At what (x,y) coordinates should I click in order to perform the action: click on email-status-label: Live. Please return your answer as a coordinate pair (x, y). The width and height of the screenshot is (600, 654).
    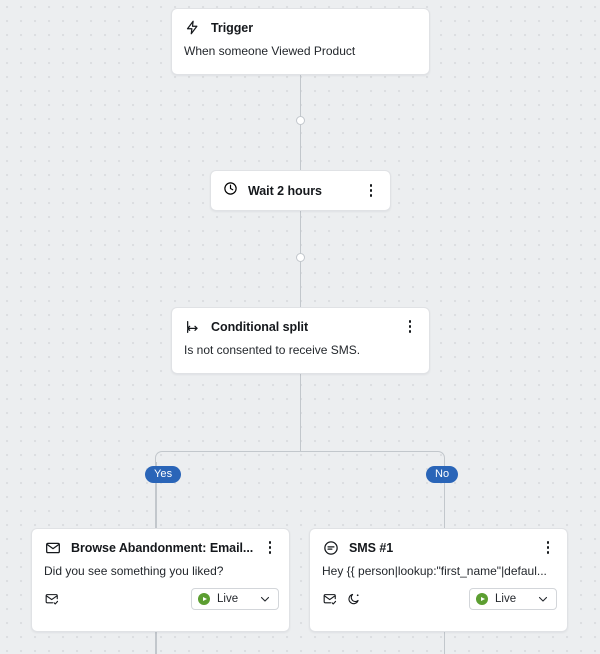
    Looking at the image, I should click on (228, 599).